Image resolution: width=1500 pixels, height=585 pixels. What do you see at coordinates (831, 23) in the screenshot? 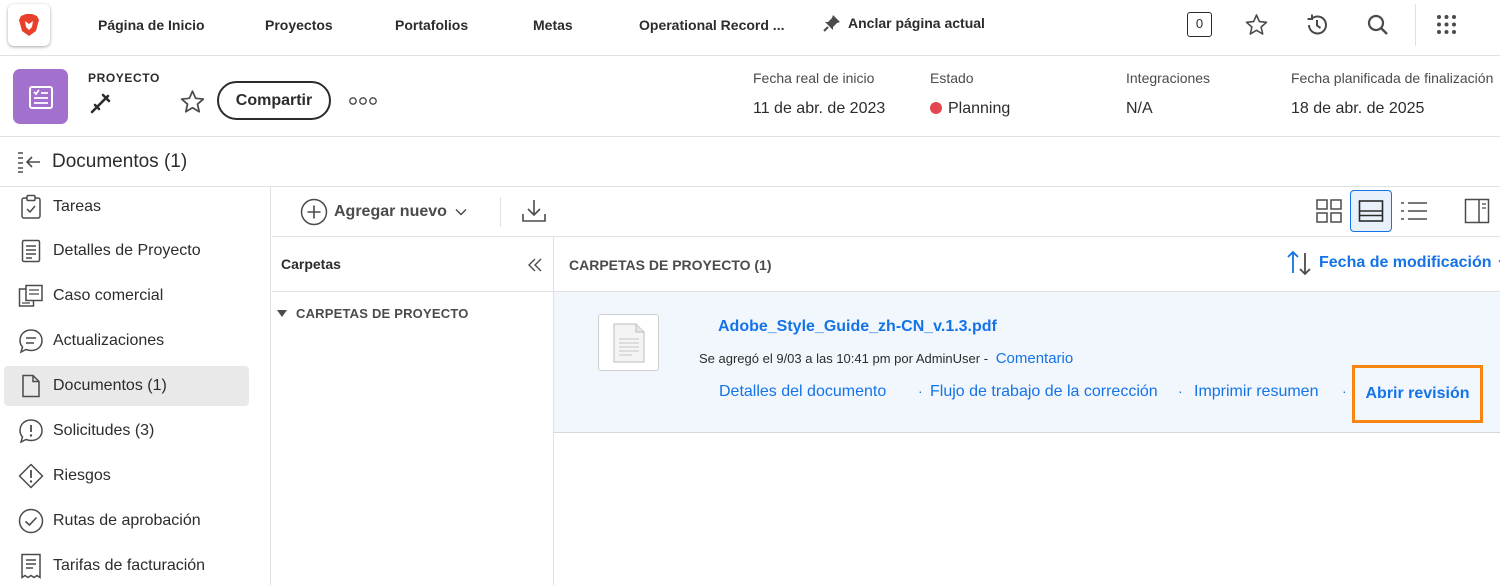
I see `pin-icon` at bounding box center [831, 23].